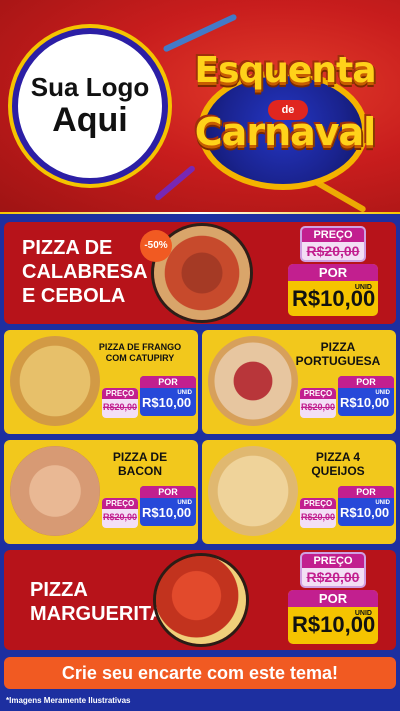 This screenshot has height=711, width=400. I want to click on product-name-line1: PIZZA 4, so click(338, 457).